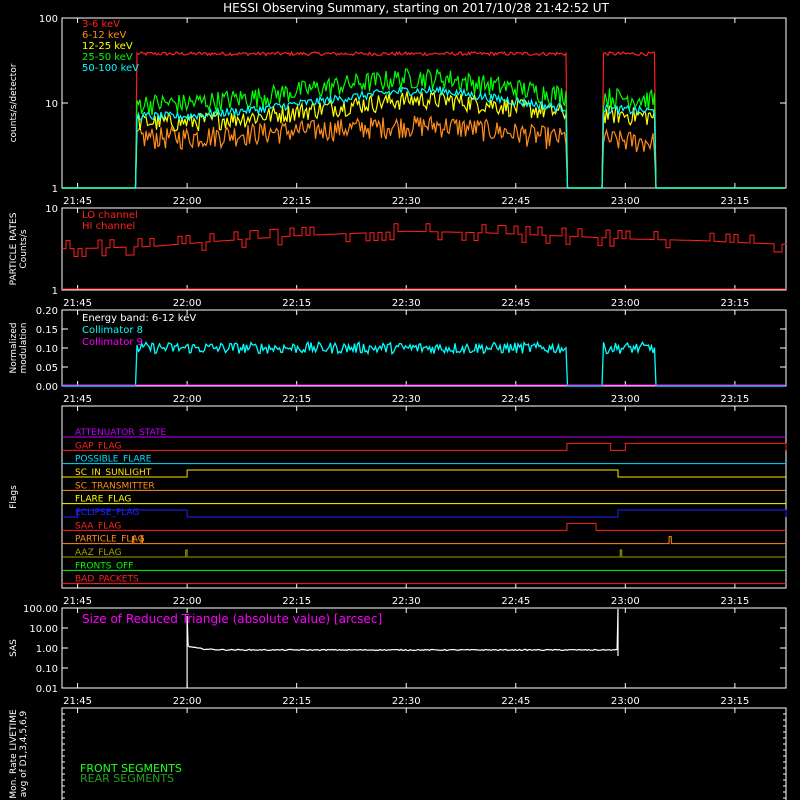 The height and width of the screenshot is (800, 800). I want to click on legend-entry: 12-25 keV, so click(107, 46).